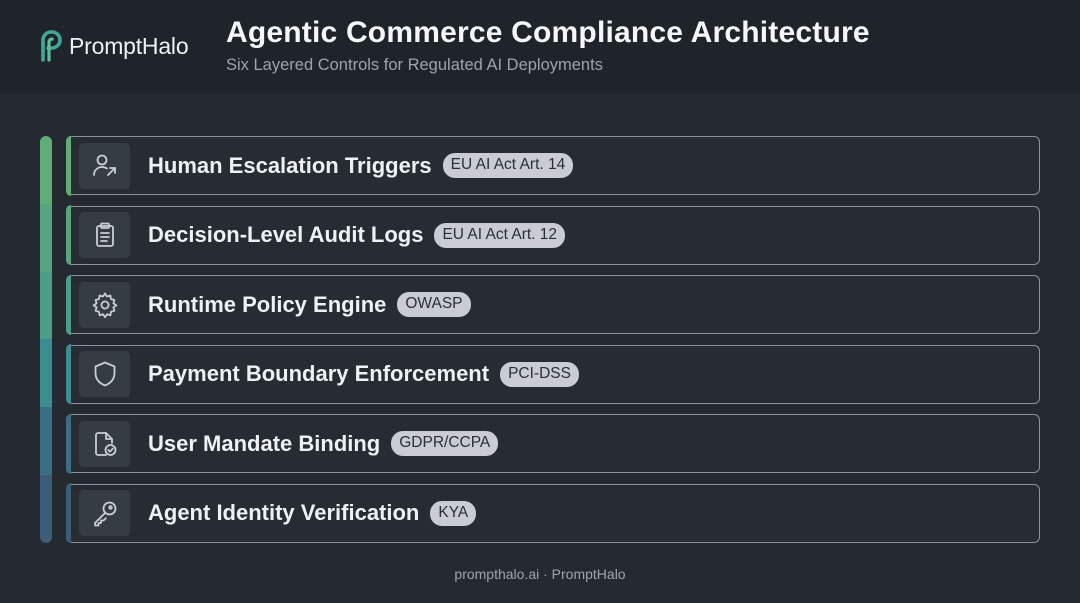 The image size is (1080, 603). What do you see at coordinates (264, 443) in the screenshot?
I see `layer-label: User Mandate Binding` at bounding box center [264, 443].